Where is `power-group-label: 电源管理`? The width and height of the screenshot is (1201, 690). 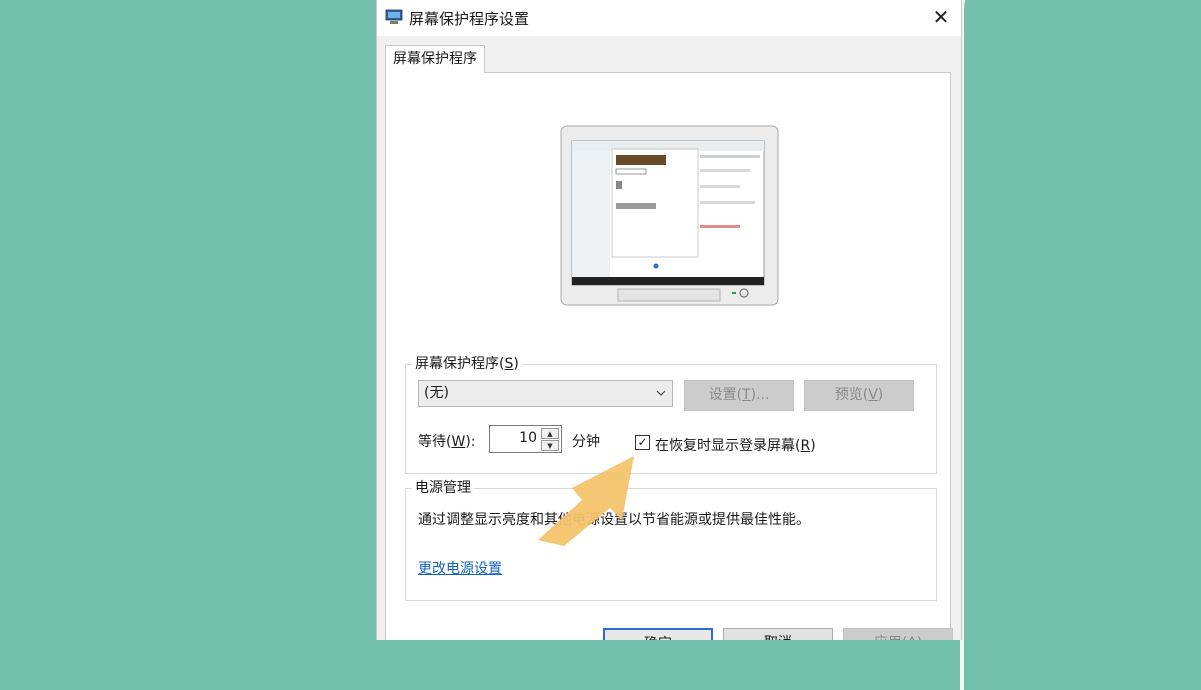
power-group-label: 电源管理 is located at coordinates (443, 488).